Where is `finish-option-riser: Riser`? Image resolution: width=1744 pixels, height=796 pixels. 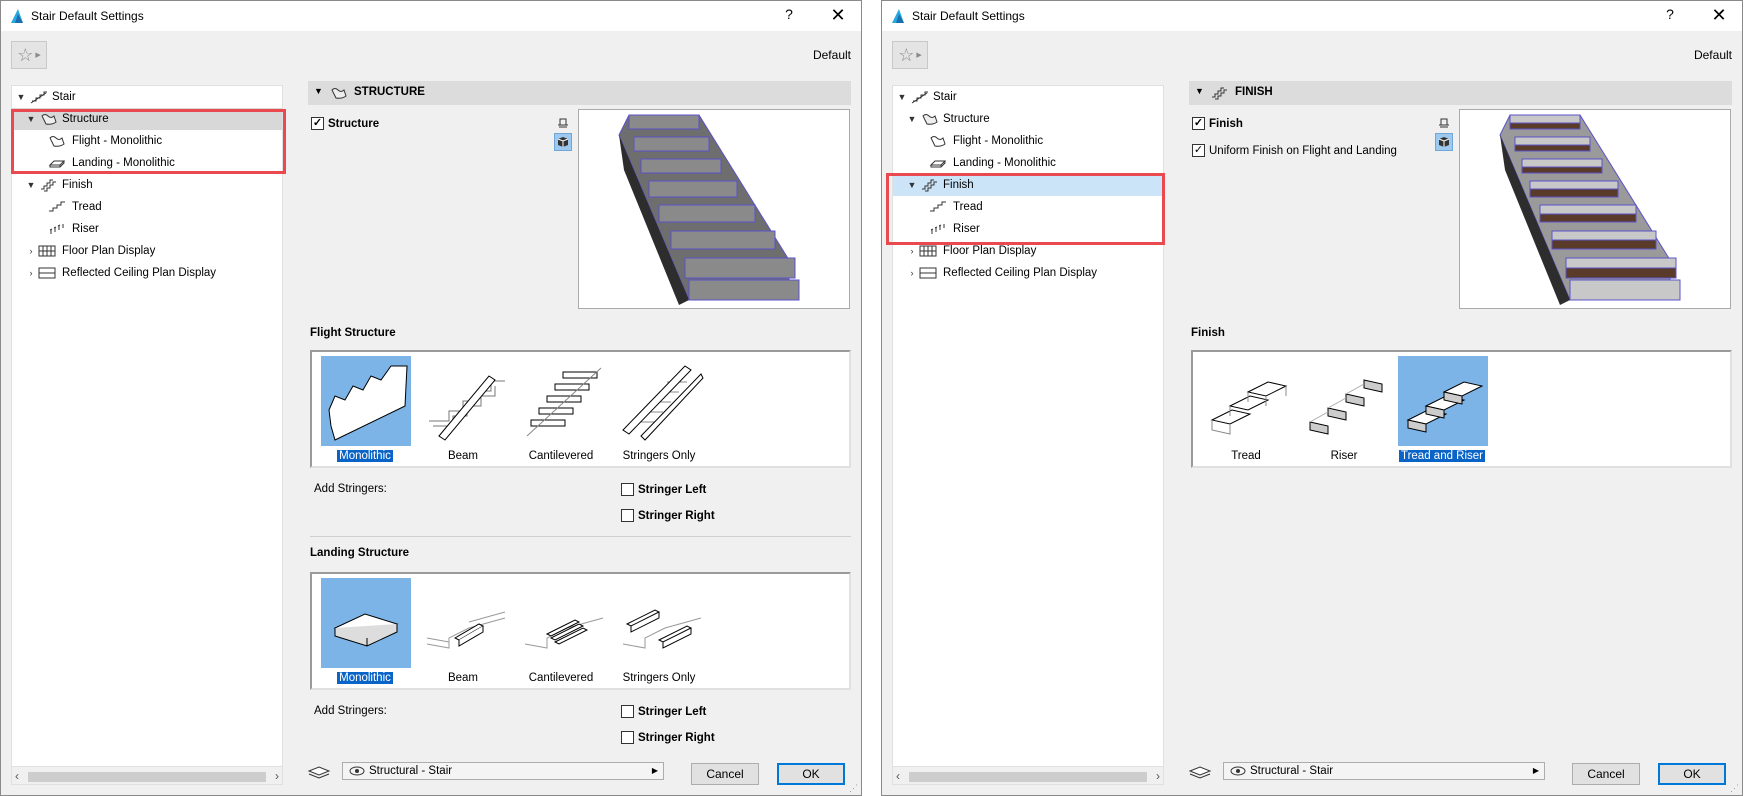
finish-option-riser: Riser is located at coordinates (1344, 410).